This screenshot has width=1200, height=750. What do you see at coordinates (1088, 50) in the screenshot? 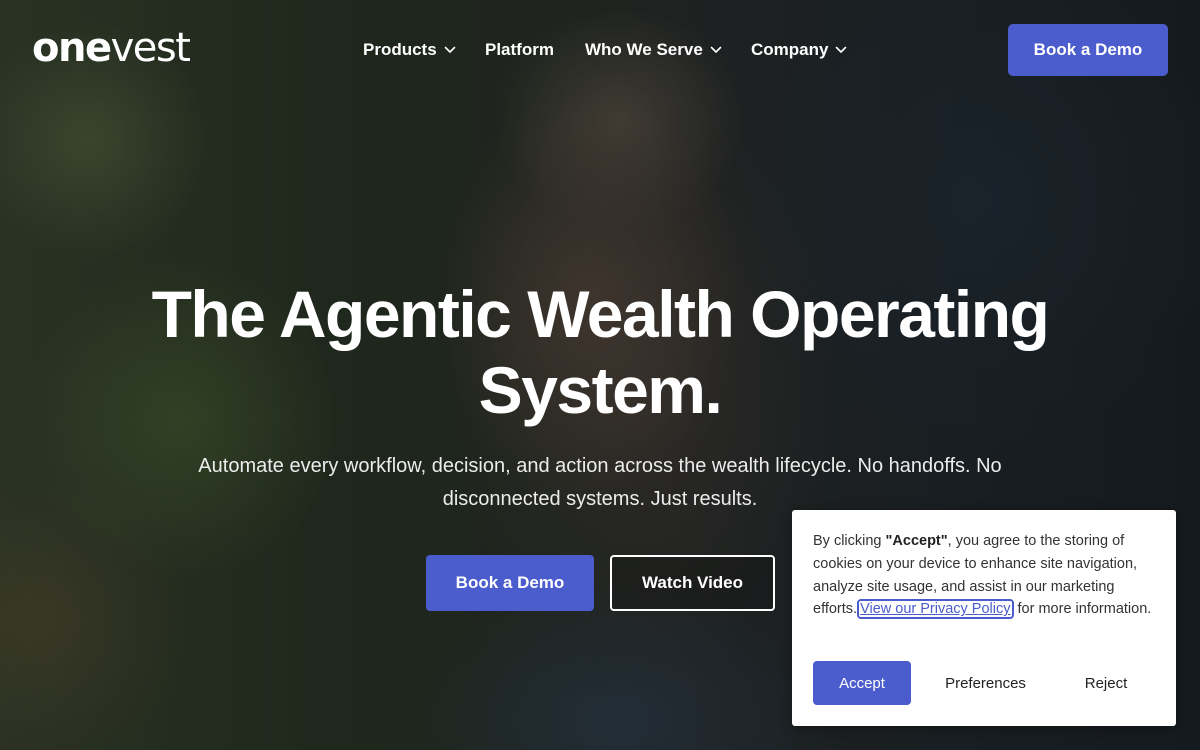
I see `book-demo-button: Book a Demo` at bounding box center [1088, 50].